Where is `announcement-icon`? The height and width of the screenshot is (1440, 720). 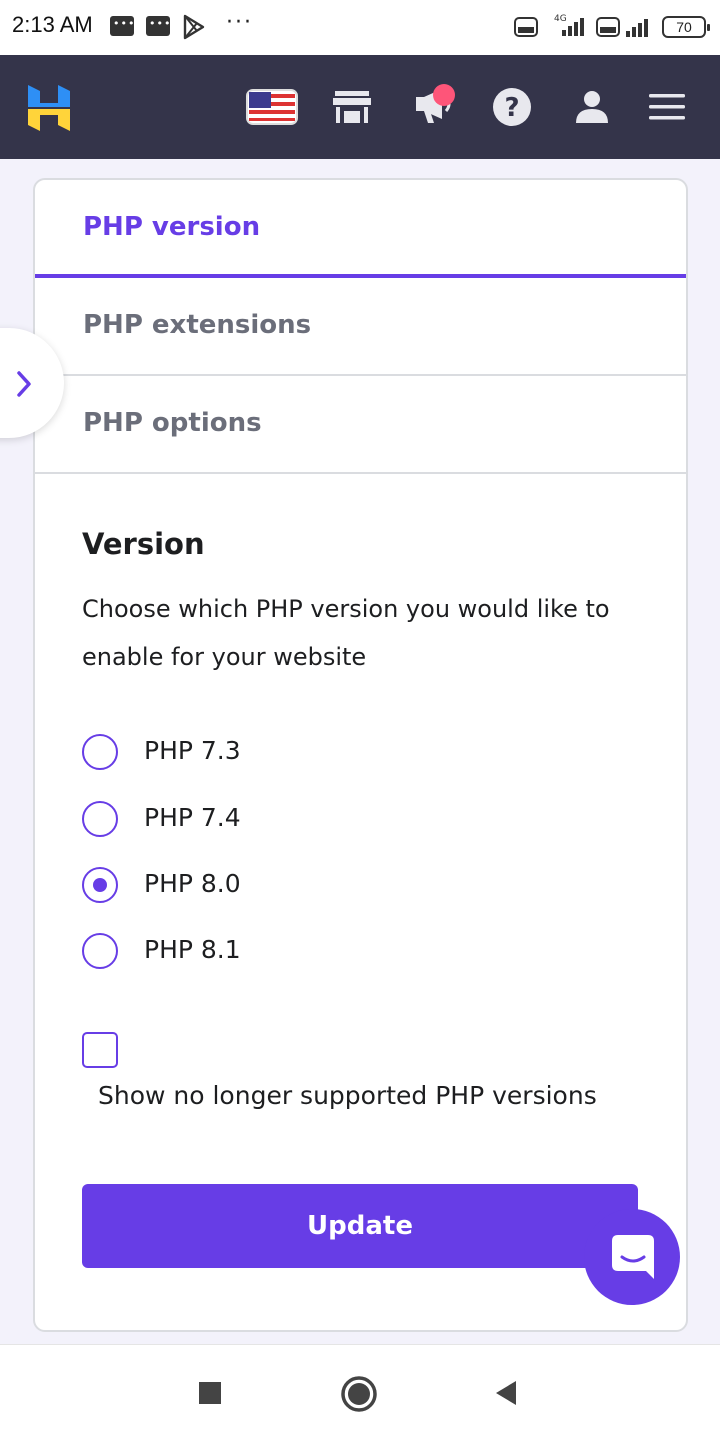
announcement-icon is located at coordinates (437, 107).